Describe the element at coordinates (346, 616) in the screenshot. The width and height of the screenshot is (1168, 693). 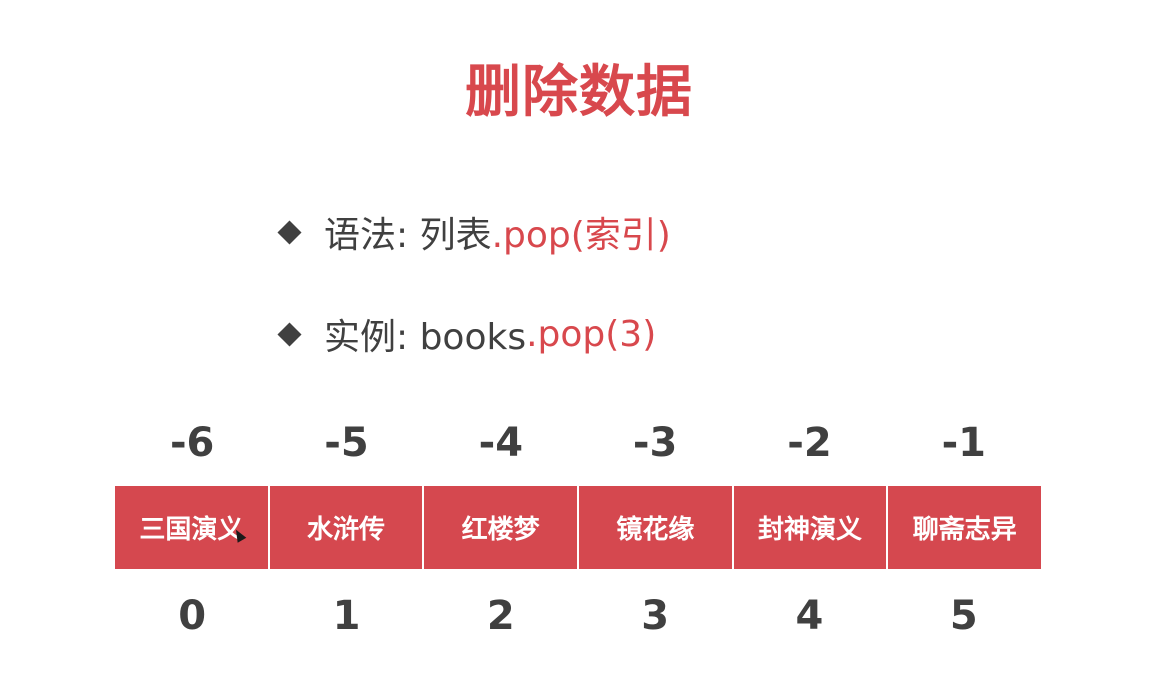
I see `positive-index-label: 1` at that location.